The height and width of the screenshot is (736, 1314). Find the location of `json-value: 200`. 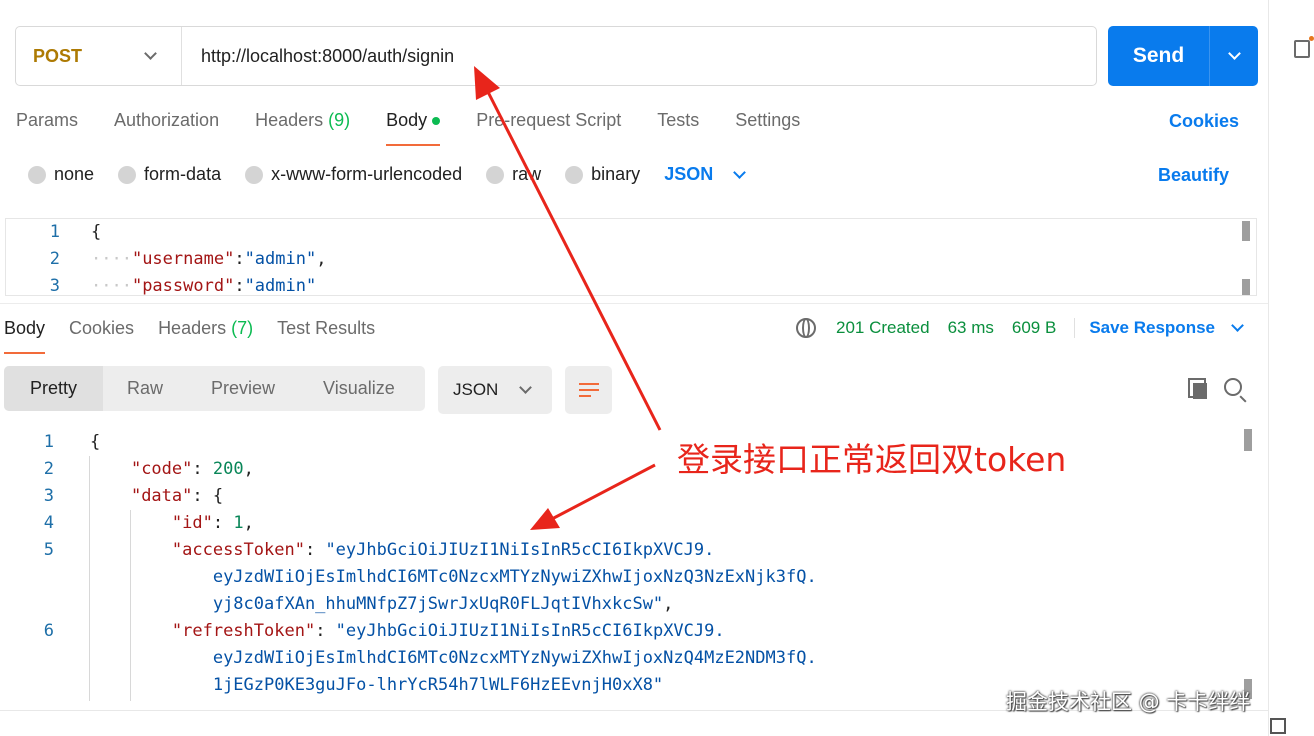

json-value: 200 is located at coordinates (228, 469).